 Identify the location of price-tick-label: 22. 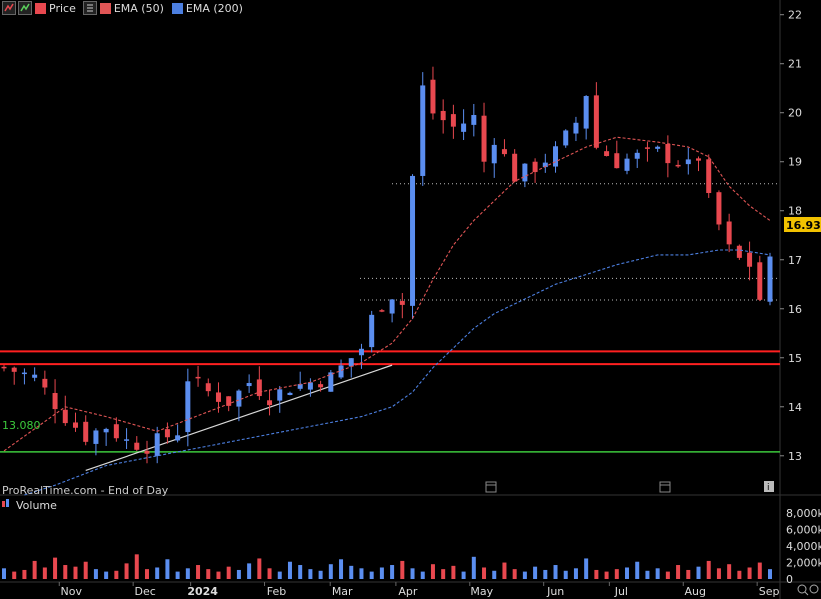
(795, 15).